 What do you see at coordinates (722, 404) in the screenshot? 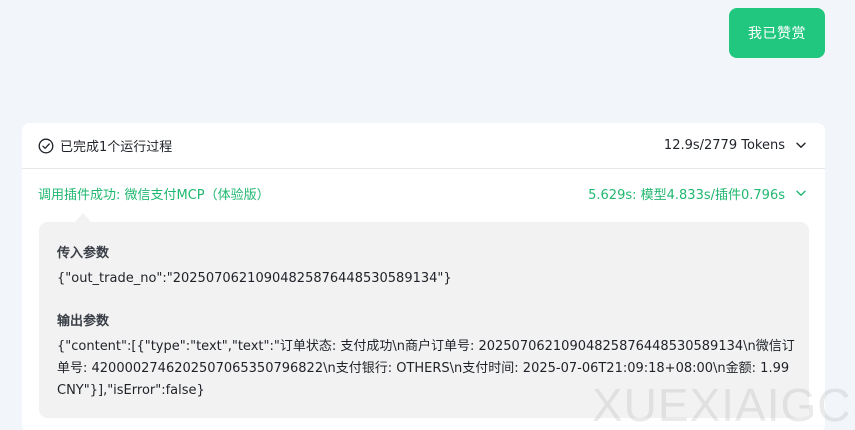
I see `watermark: XUEXIAIGC` at bounding box center [722, 404].